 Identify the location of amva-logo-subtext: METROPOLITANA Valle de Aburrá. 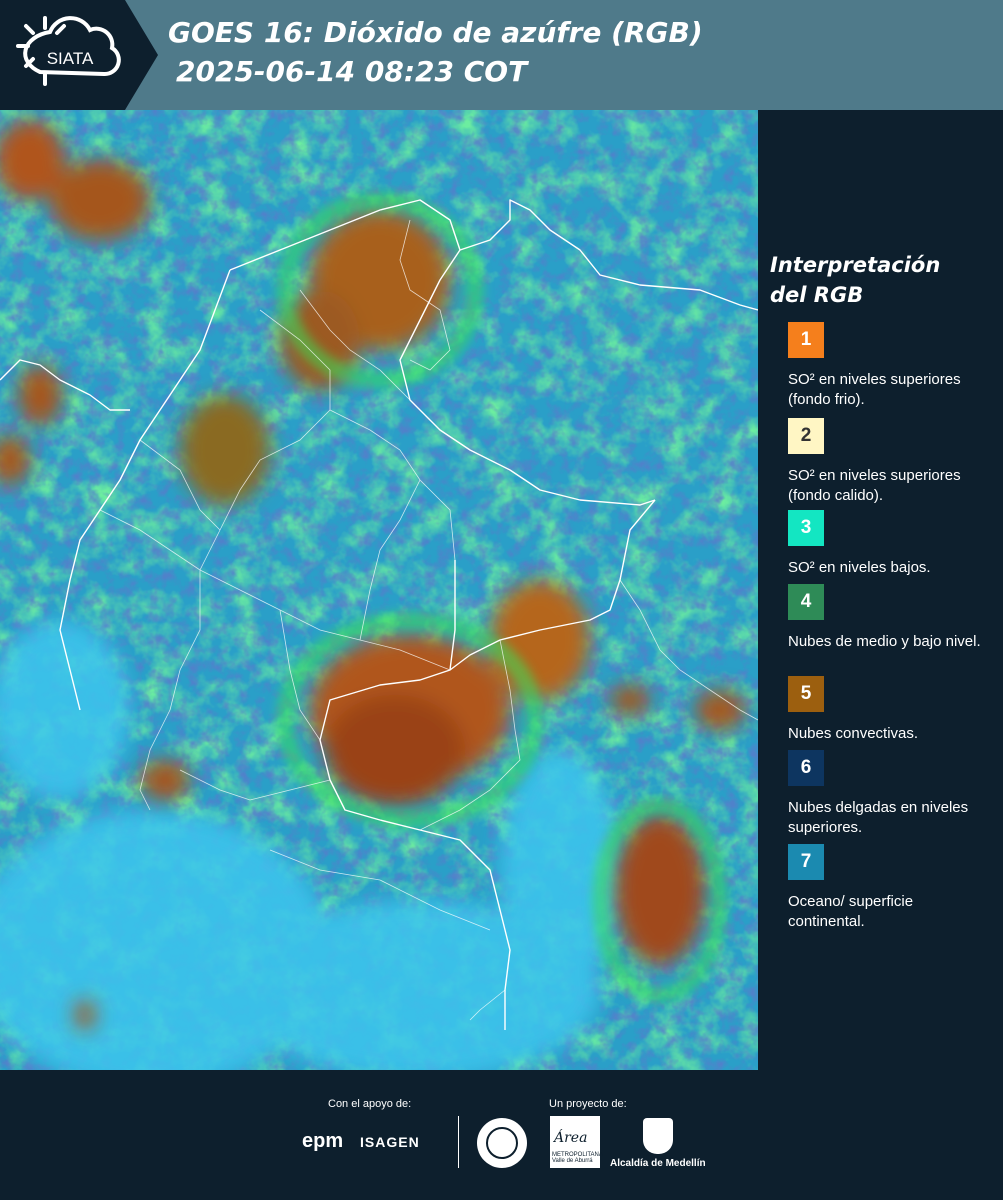
(577, 1158).